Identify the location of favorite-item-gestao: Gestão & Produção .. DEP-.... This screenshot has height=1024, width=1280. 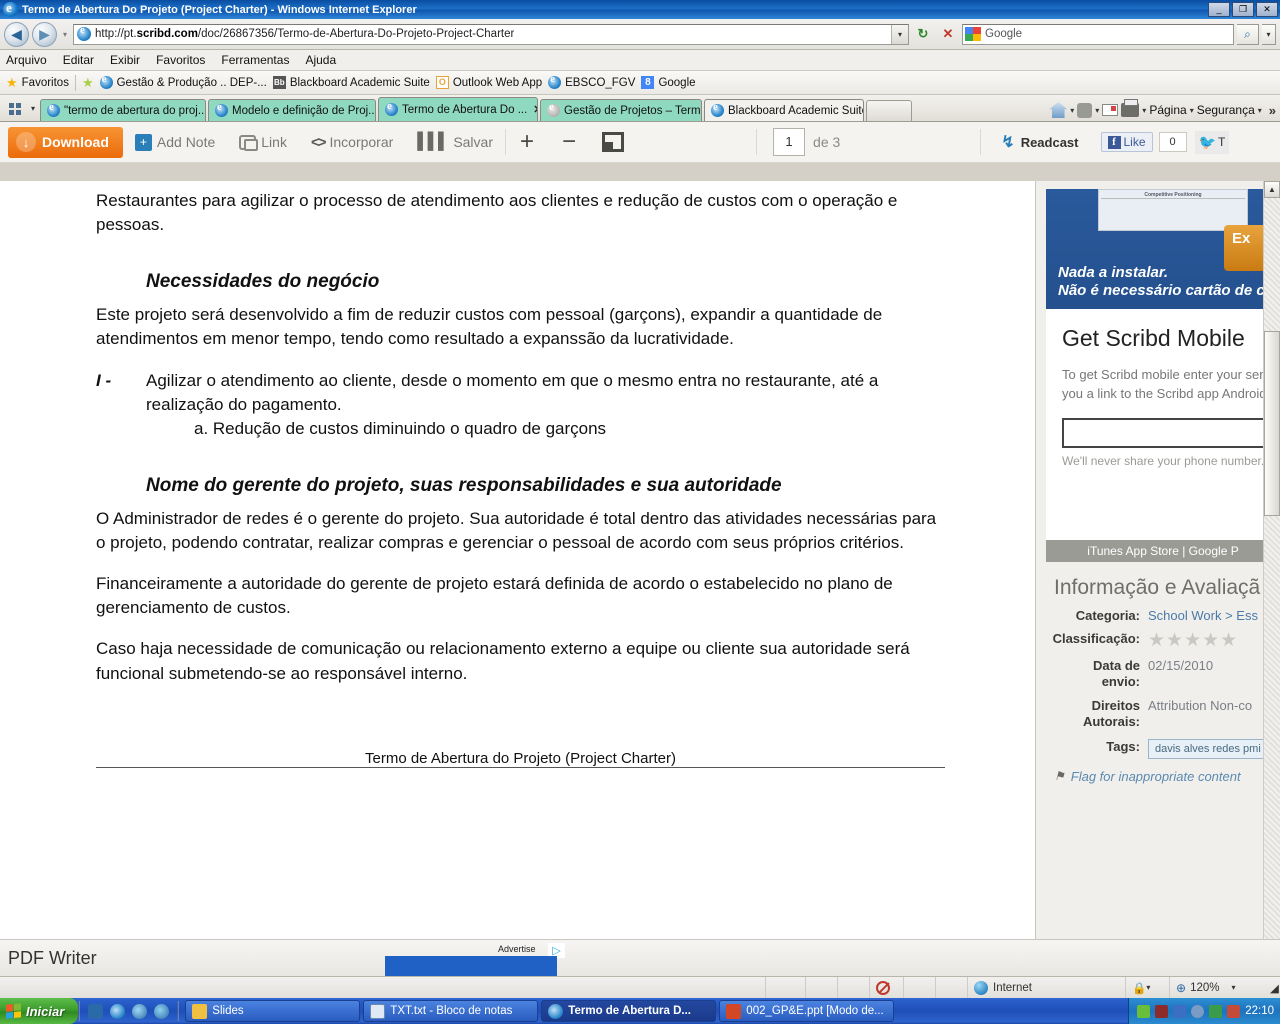
(183, 81).